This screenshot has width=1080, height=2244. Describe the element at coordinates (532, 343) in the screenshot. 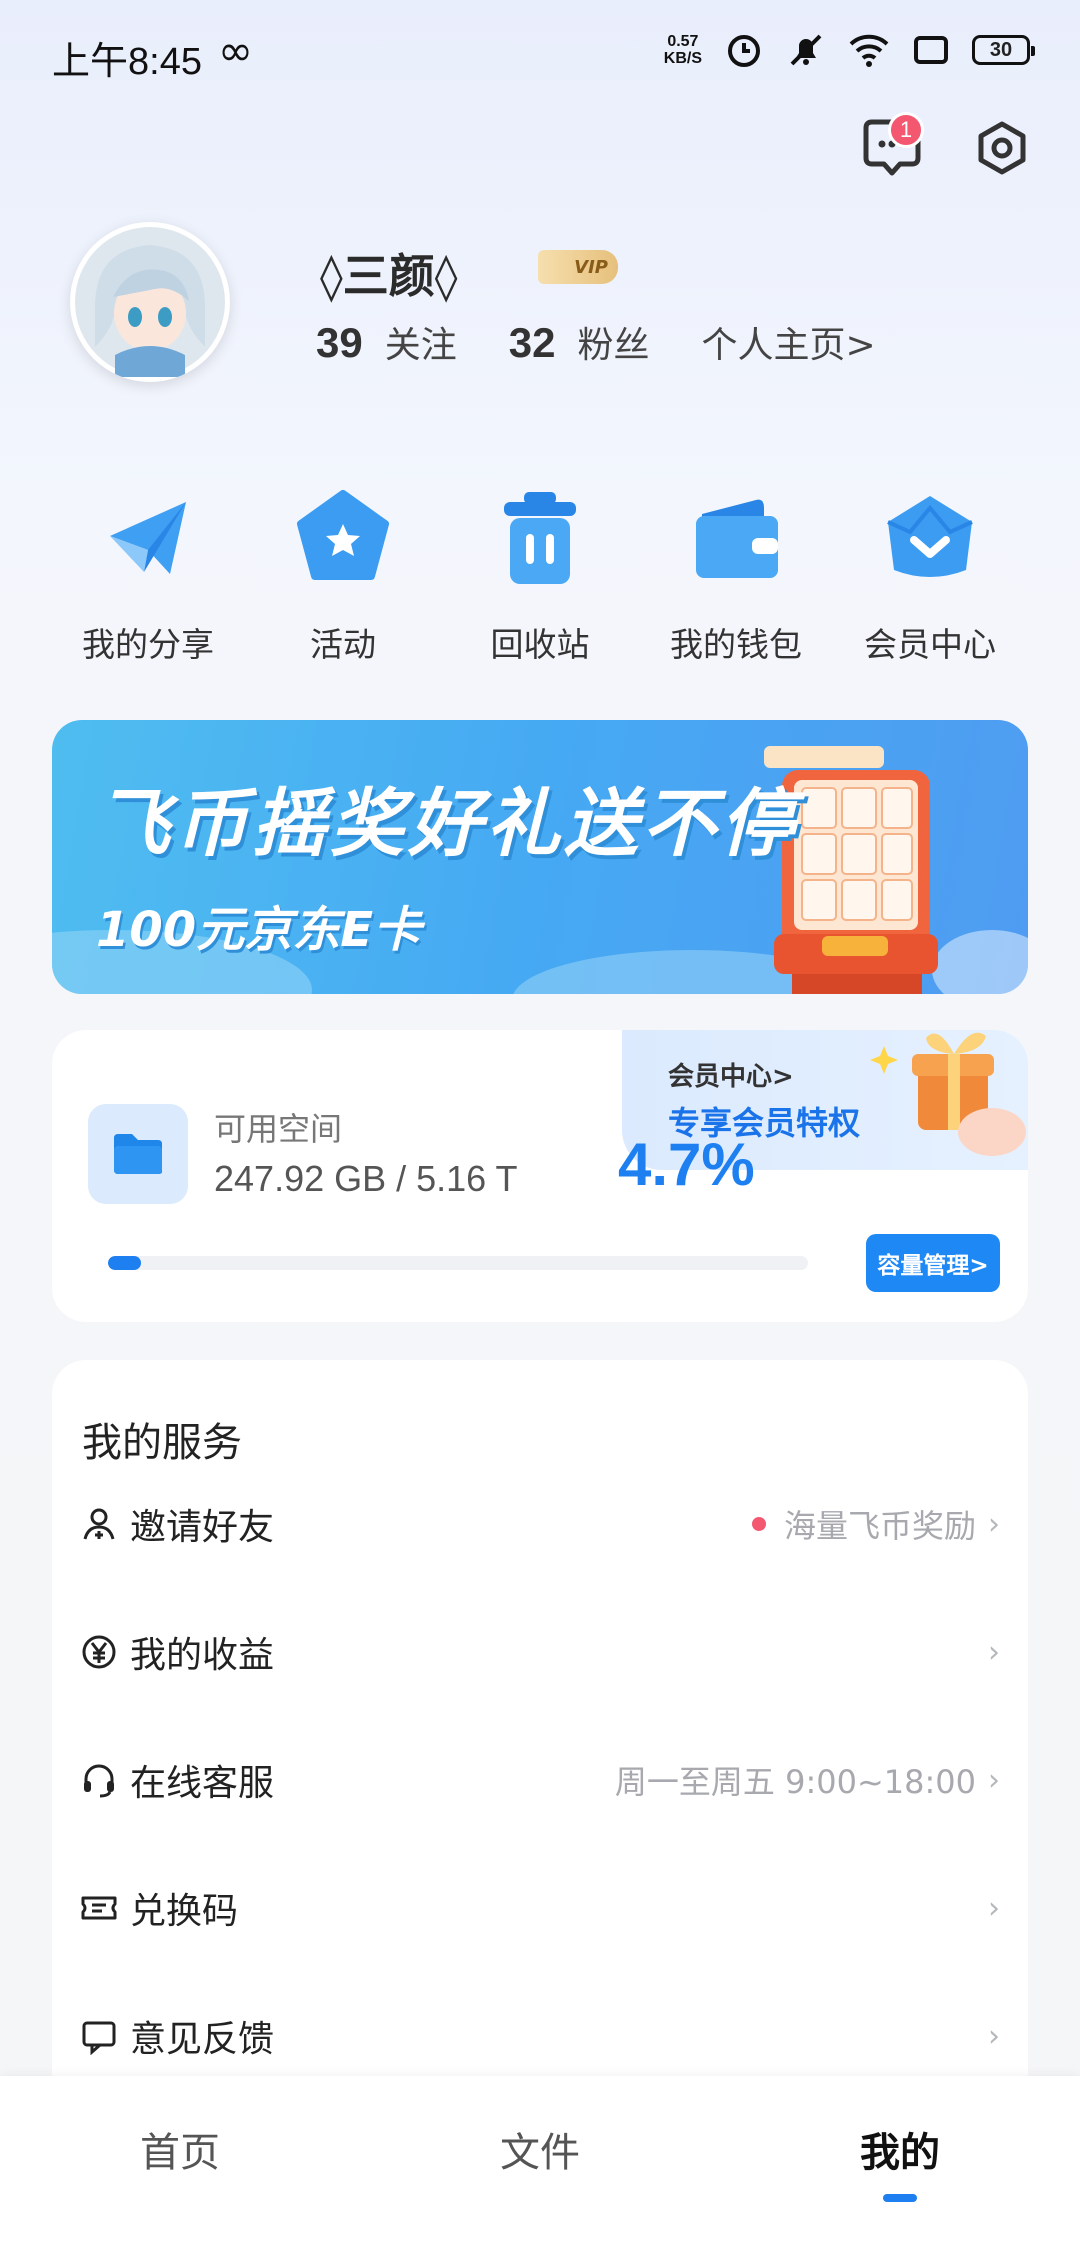

I see `fans-count: 32` at that location.